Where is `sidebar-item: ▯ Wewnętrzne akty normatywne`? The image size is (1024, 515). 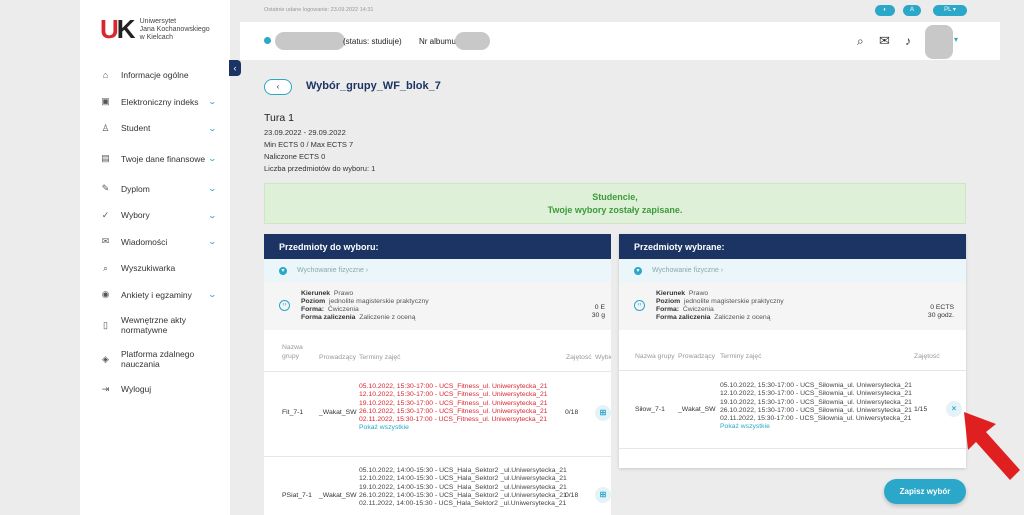 sidebar-item: ▯ Wewnętrzne akty normatywne is located at coordinates (155, 325).